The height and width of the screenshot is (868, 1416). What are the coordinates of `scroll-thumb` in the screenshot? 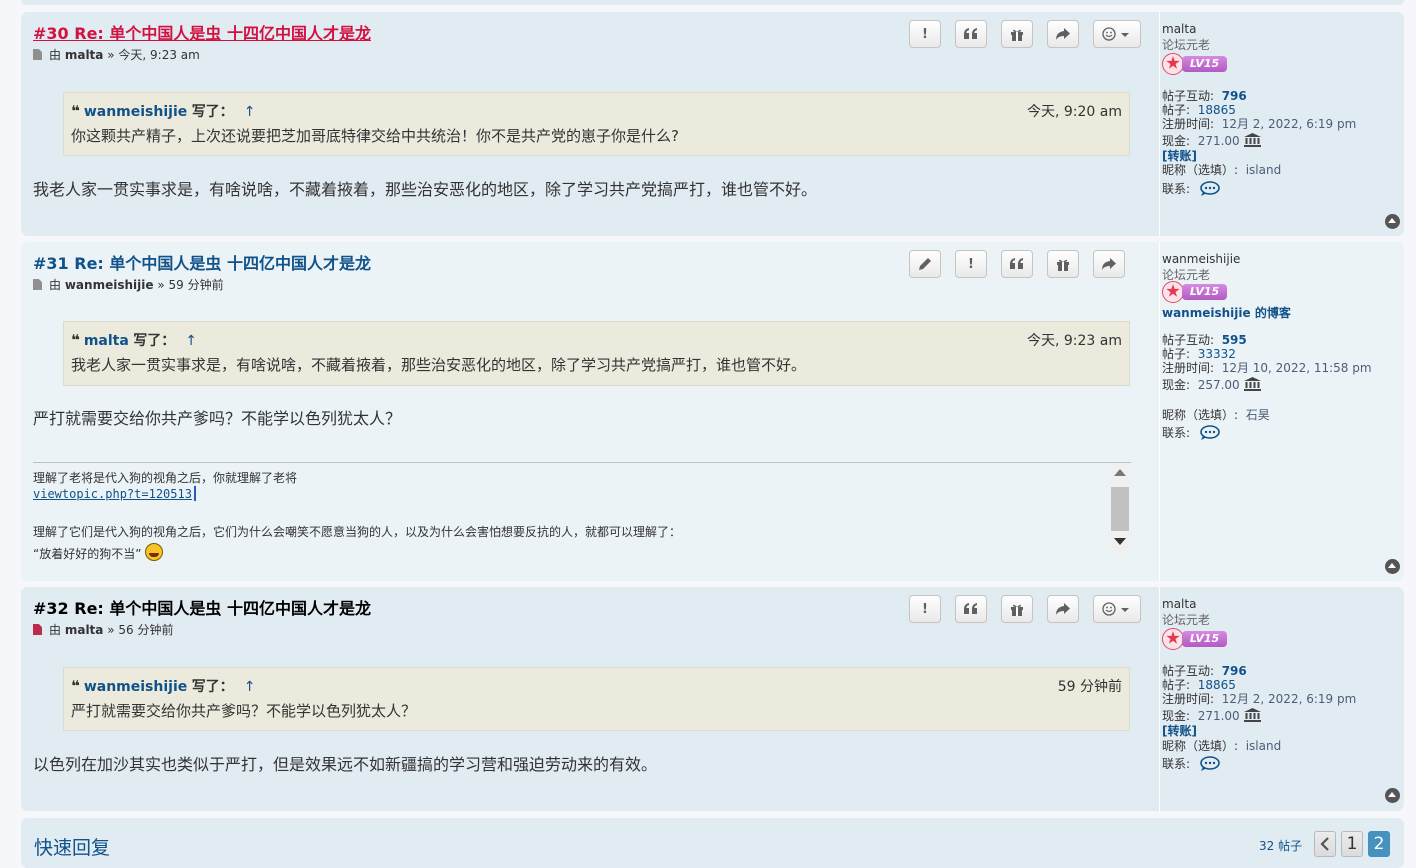 It's located at (1120, 509).